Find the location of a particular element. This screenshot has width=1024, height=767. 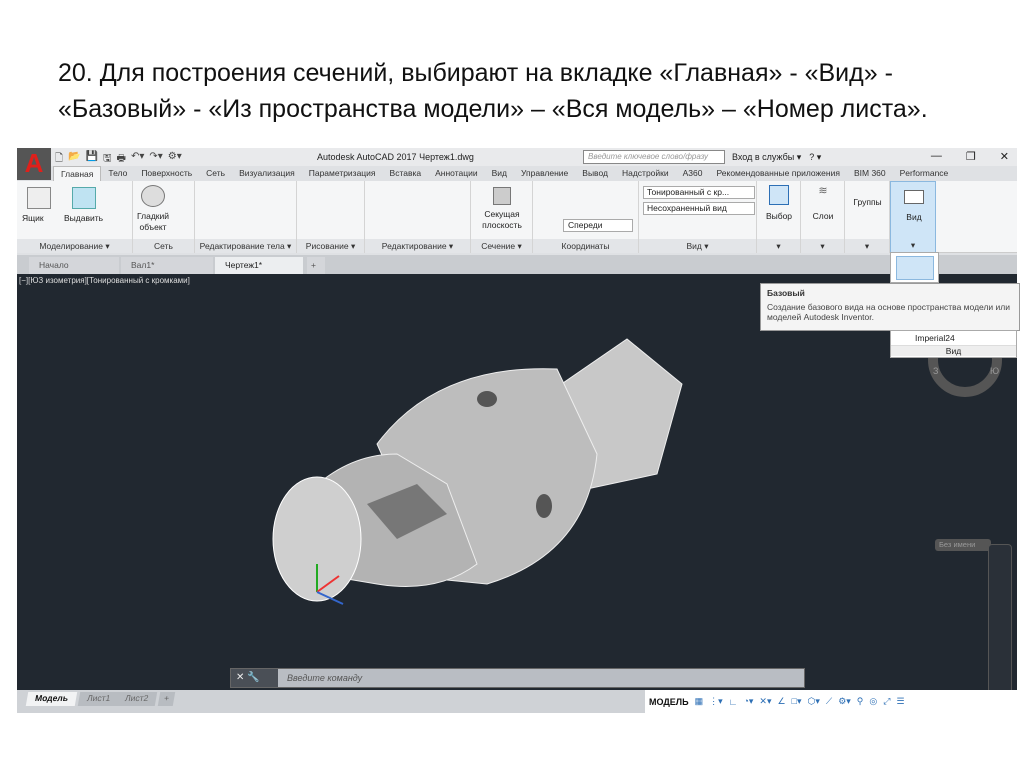

redo-icon: ↷▾ is located at coordinates (155, 157).